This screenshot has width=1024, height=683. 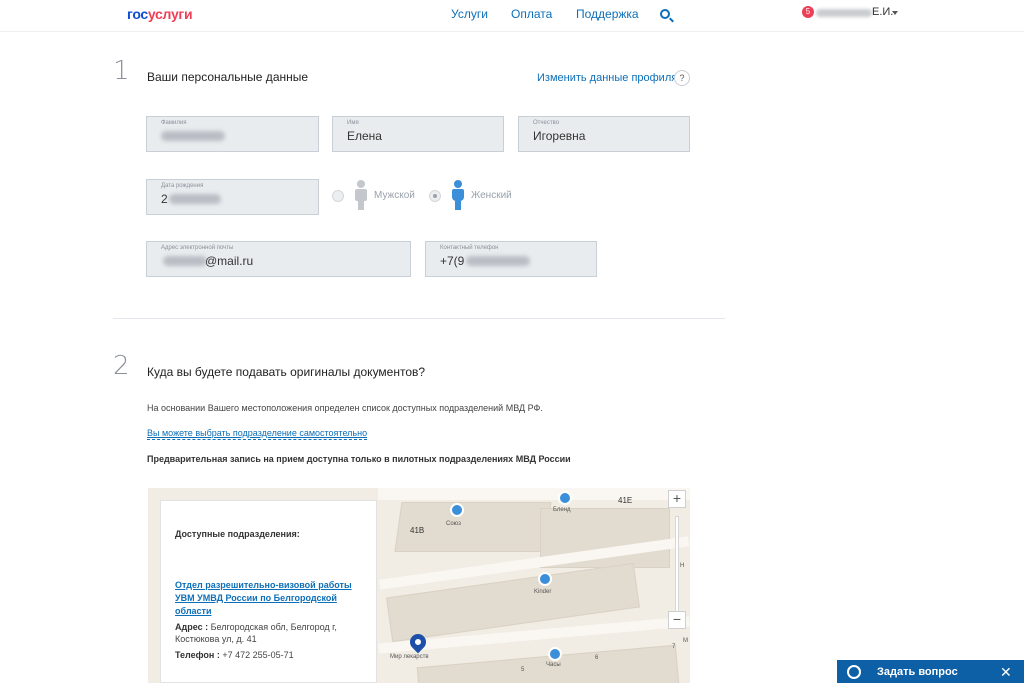 What do you see at coordinates (452, 261) in the screenshot?
I see `phone-value: +7(9` at bounding box center [452, 261].